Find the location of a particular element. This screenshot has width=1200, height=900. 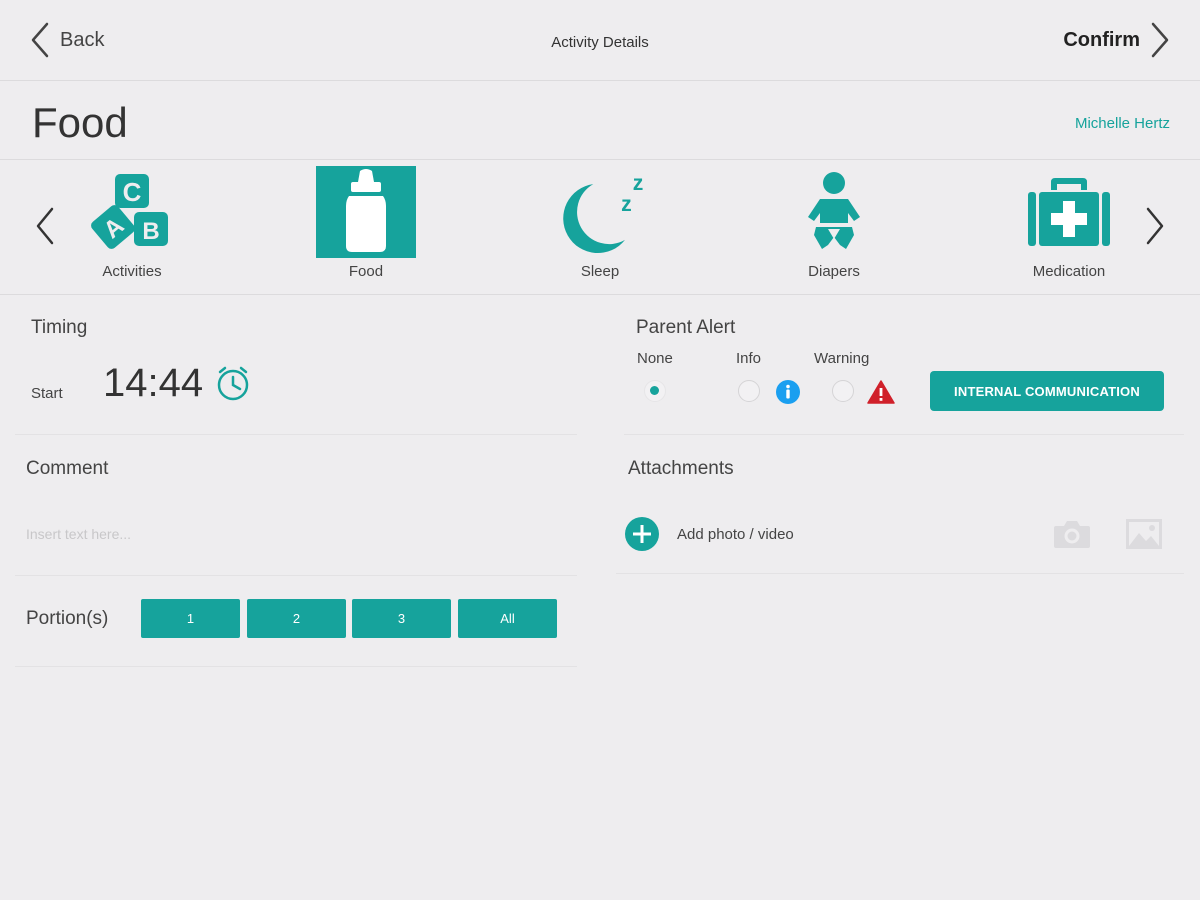

parent-alert-title: Parent Alert is located at coordinates (686, 327).